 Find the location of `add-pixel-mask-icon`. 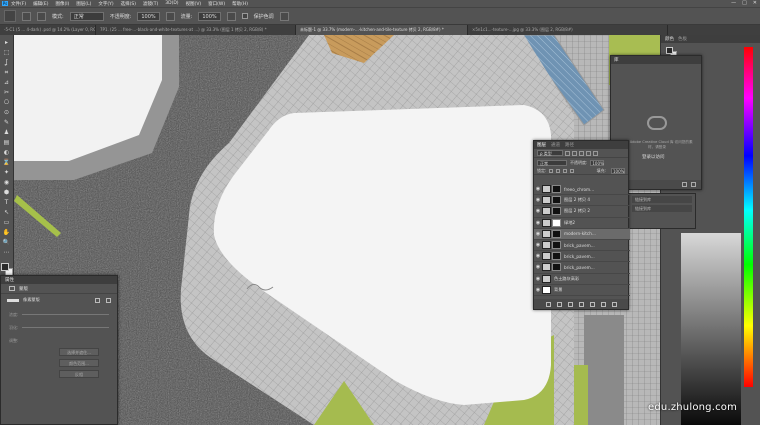

add-pixel-mask-icon is located at coordinates (97, 300).